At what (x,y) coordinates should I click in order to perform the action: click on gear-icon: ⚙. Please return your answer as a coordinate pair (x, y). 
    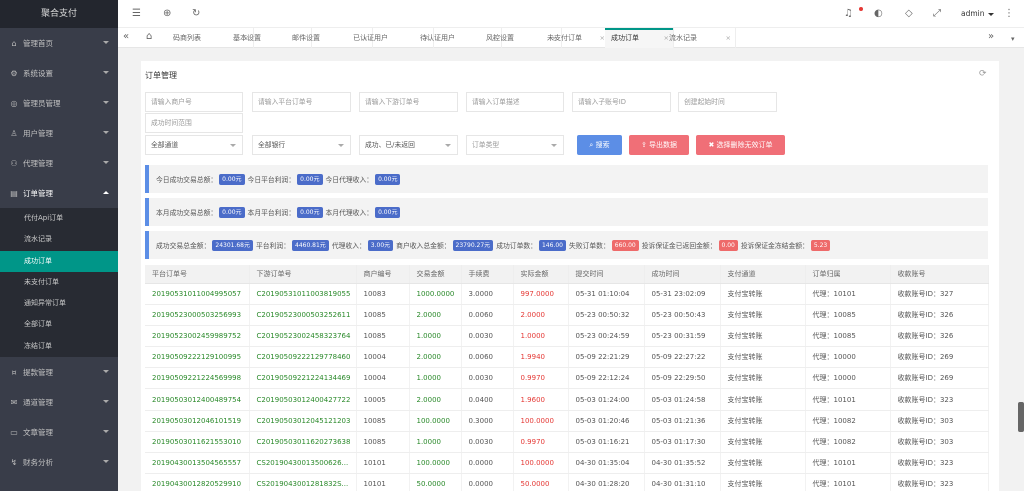
    Looking at the image, I should click on (14, 73).